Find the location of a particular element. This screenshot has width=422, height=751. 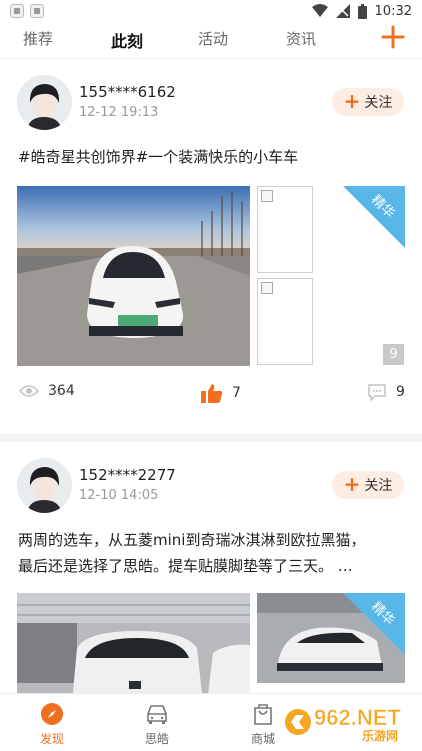

post-time: 12-12 19:13 is located at coordinates (119, 112).